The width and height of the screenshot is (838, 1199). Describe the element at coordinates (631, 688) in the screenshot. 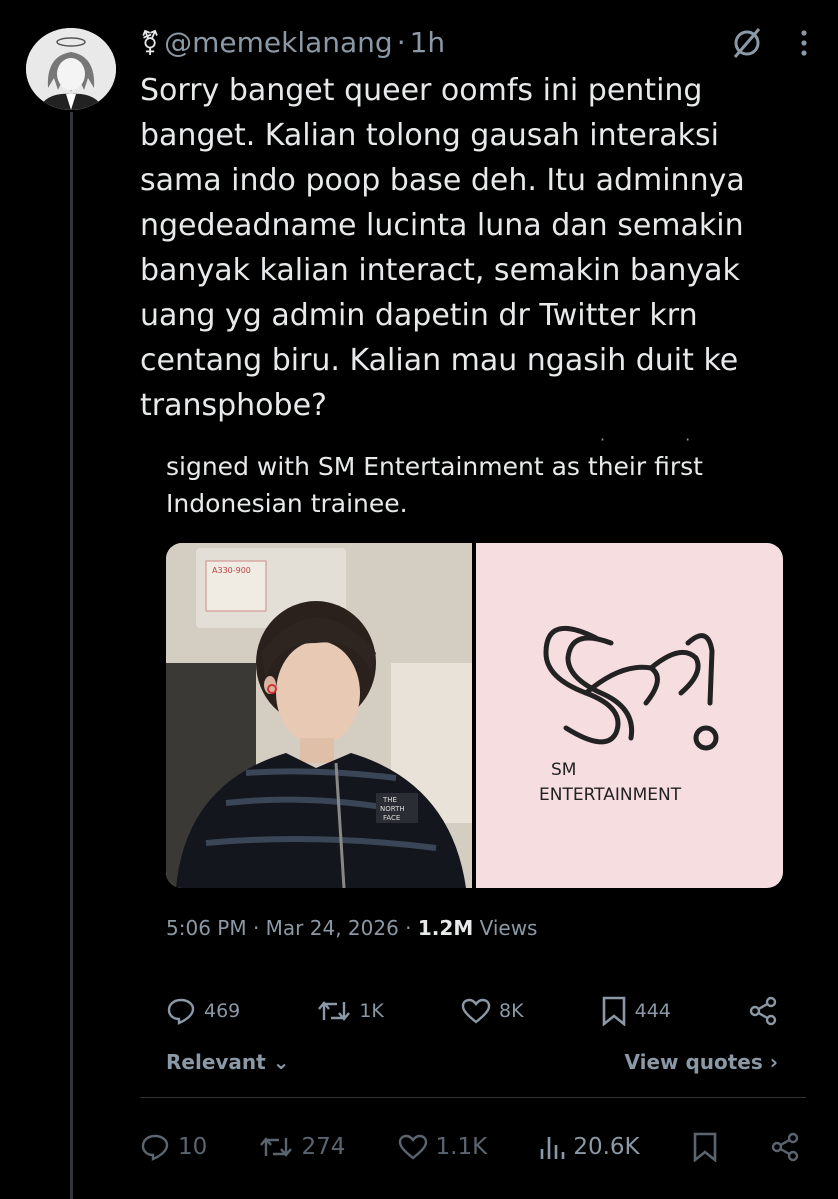

I see `sm-logo-icon` at that location.